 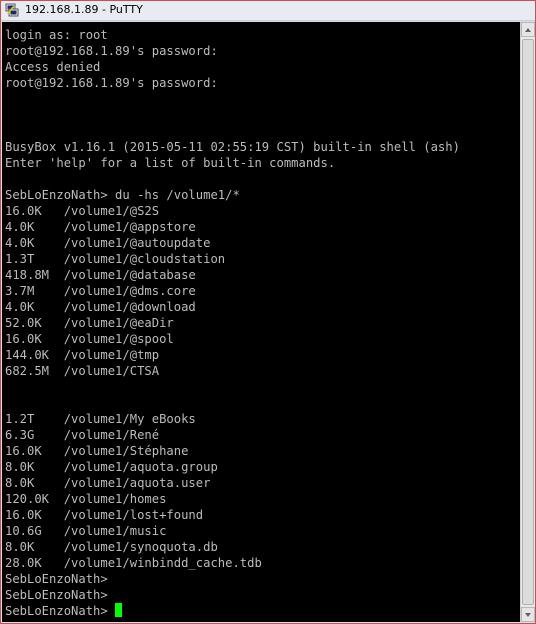 I want to click on terminal-line: 16.0K /volume1/Stéphane, so click(x=97, y=451).